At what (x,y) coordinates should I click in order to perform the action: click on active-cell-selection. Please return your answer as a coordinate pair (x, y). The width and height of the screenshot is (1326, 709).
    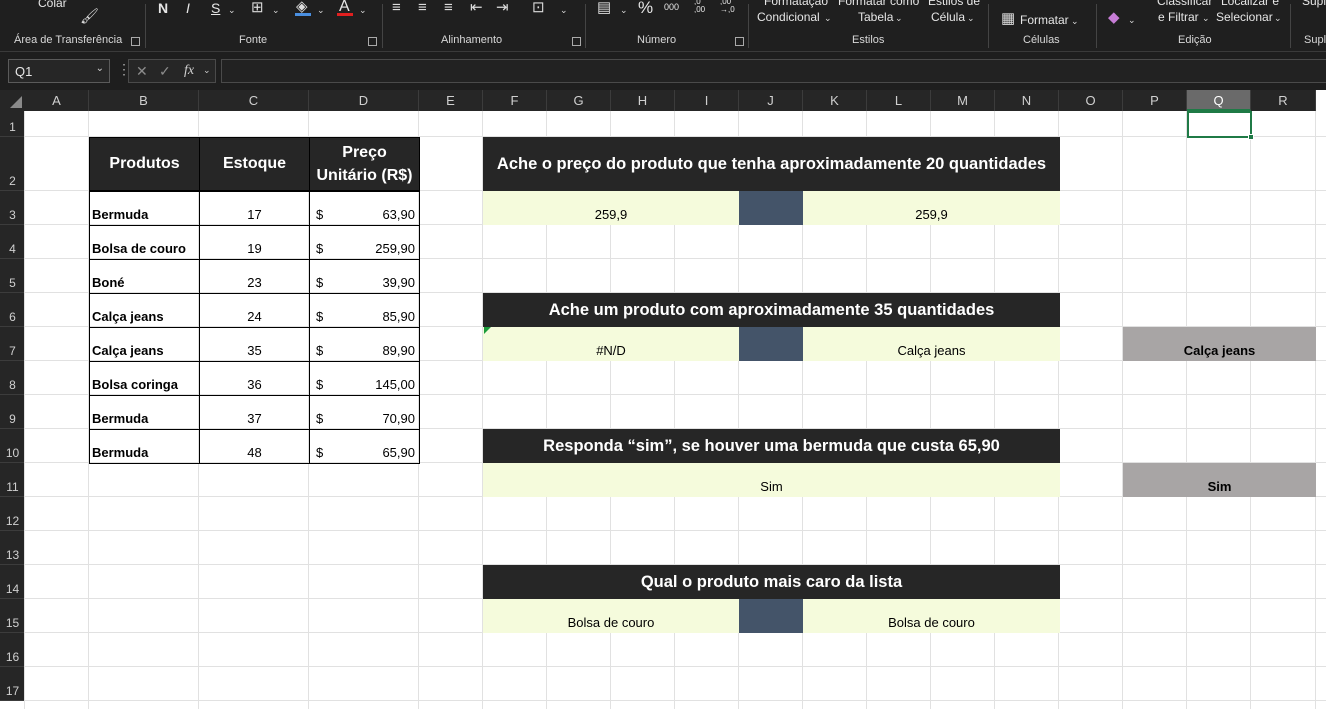
    Looking at the image, I should click on (1219, 124).